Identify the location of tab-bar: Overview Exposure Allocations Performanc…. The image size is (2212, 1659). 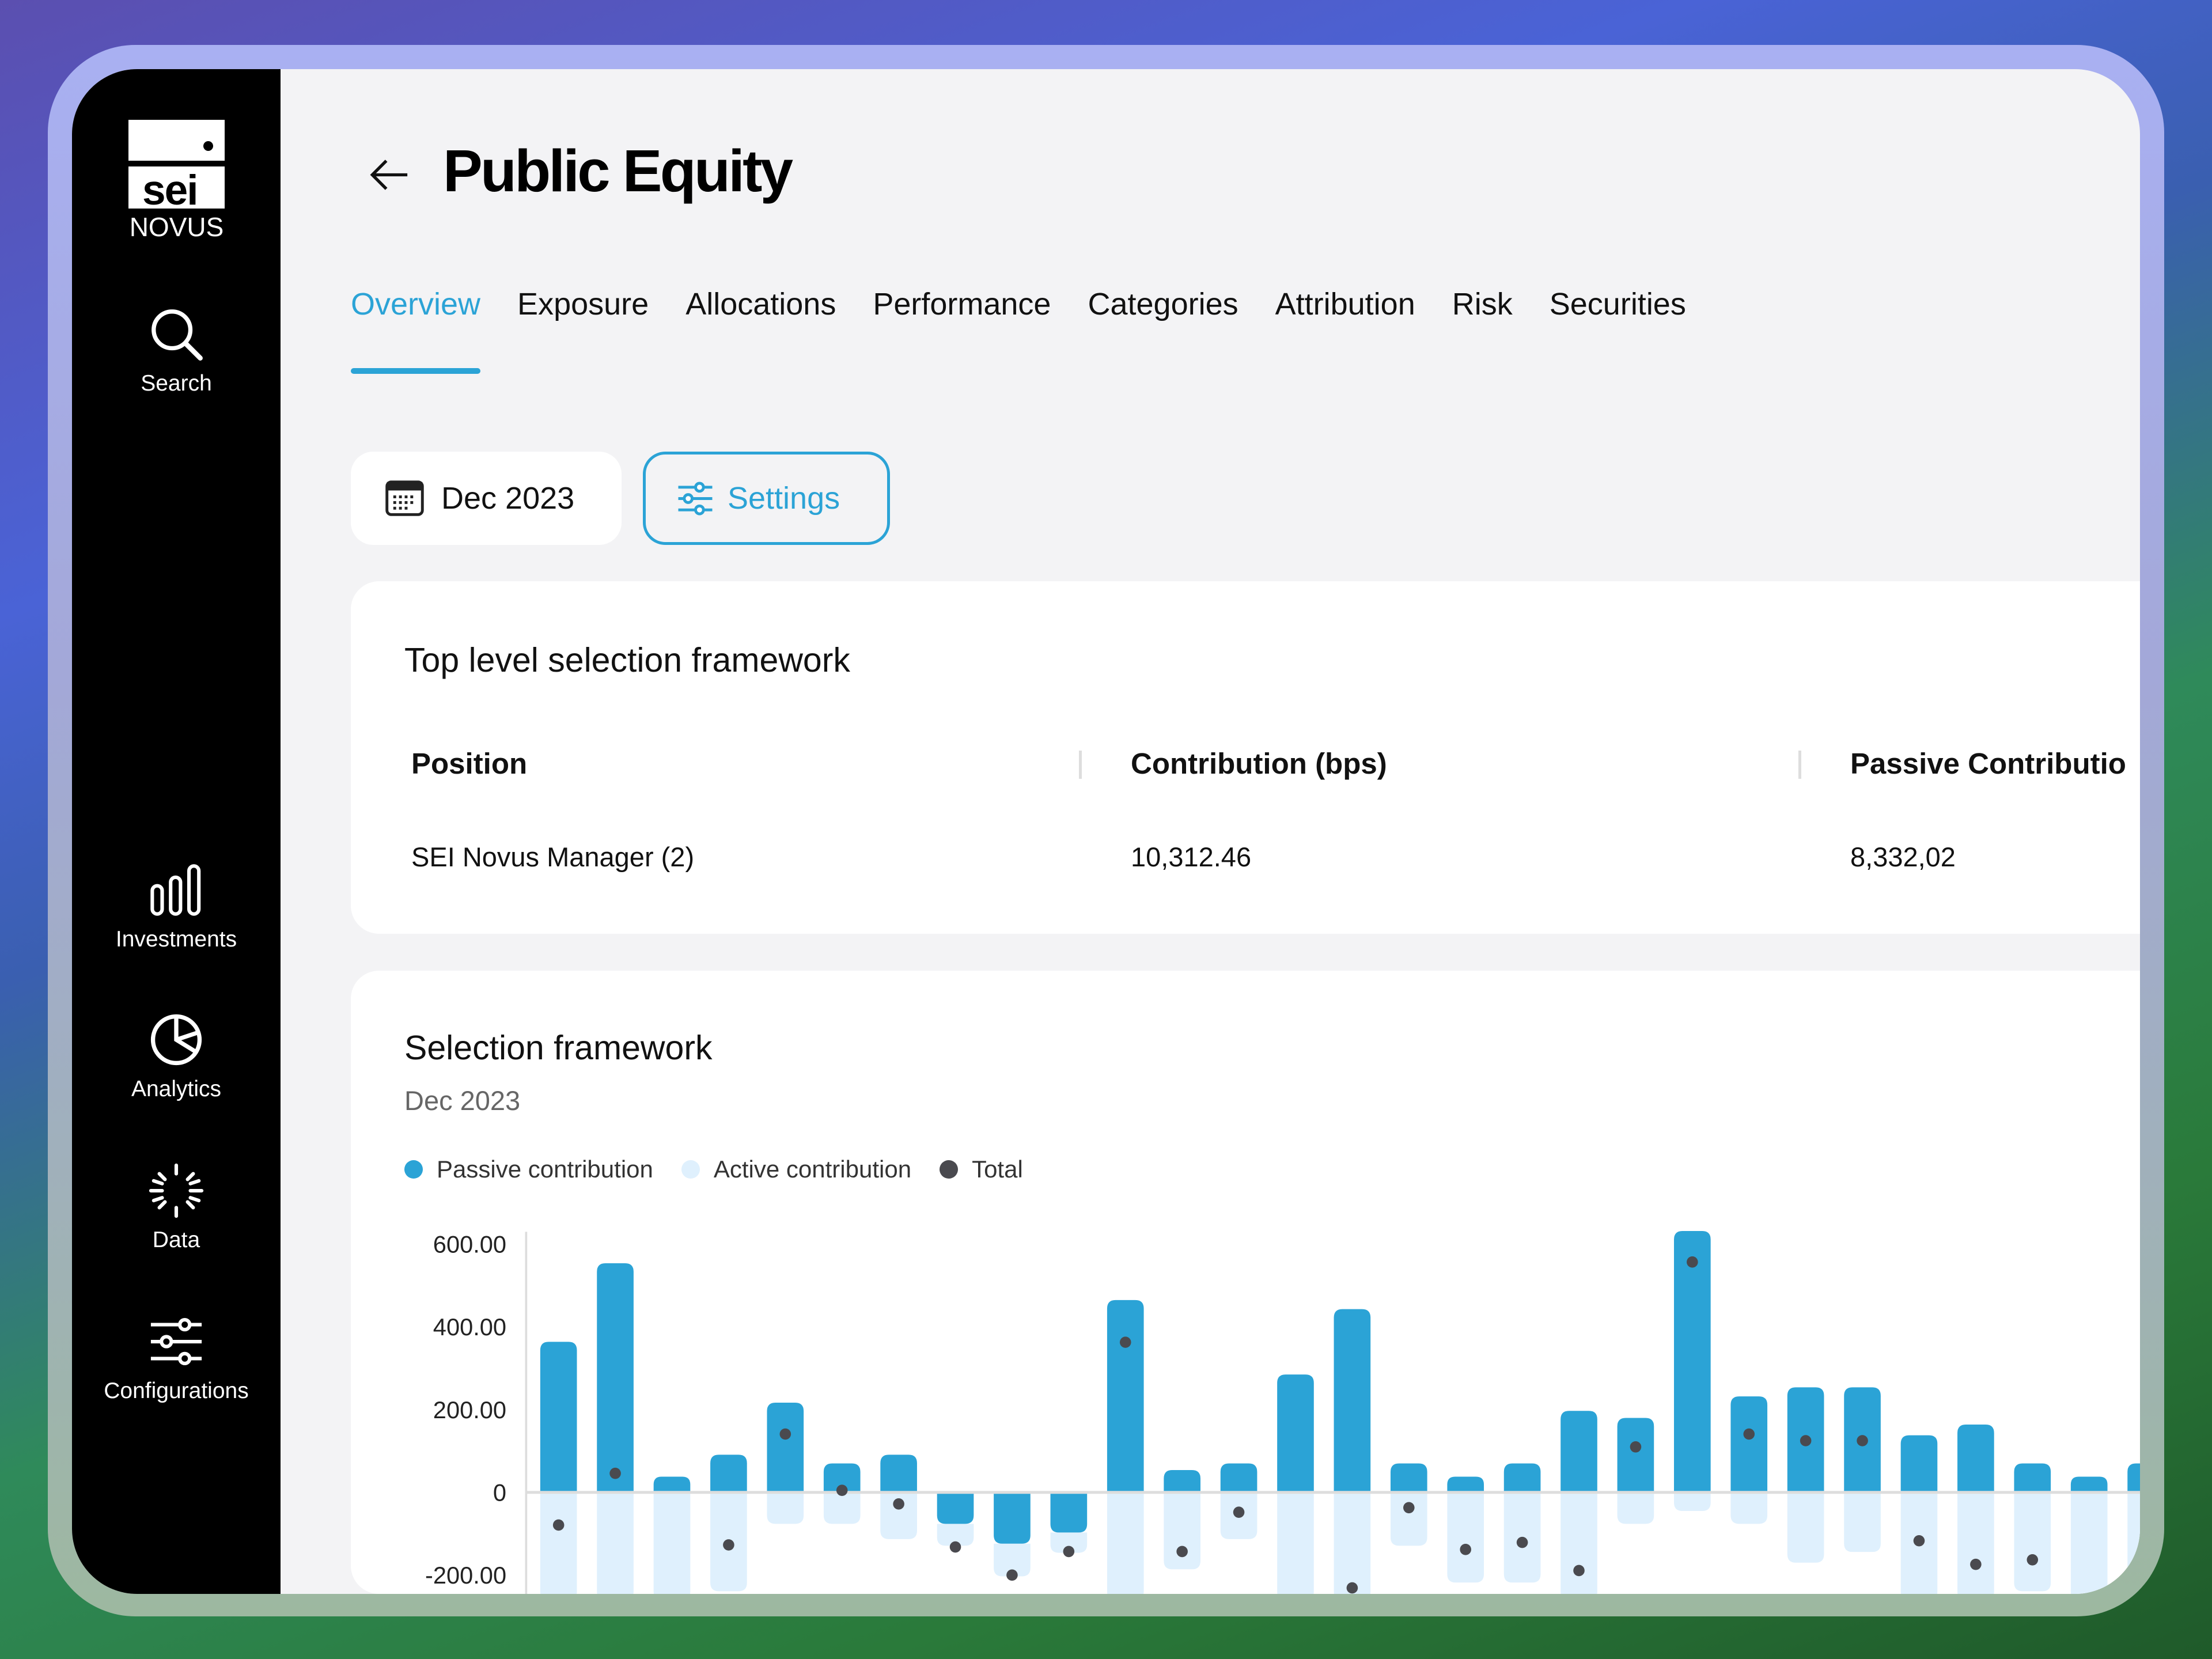
(1037, 330).